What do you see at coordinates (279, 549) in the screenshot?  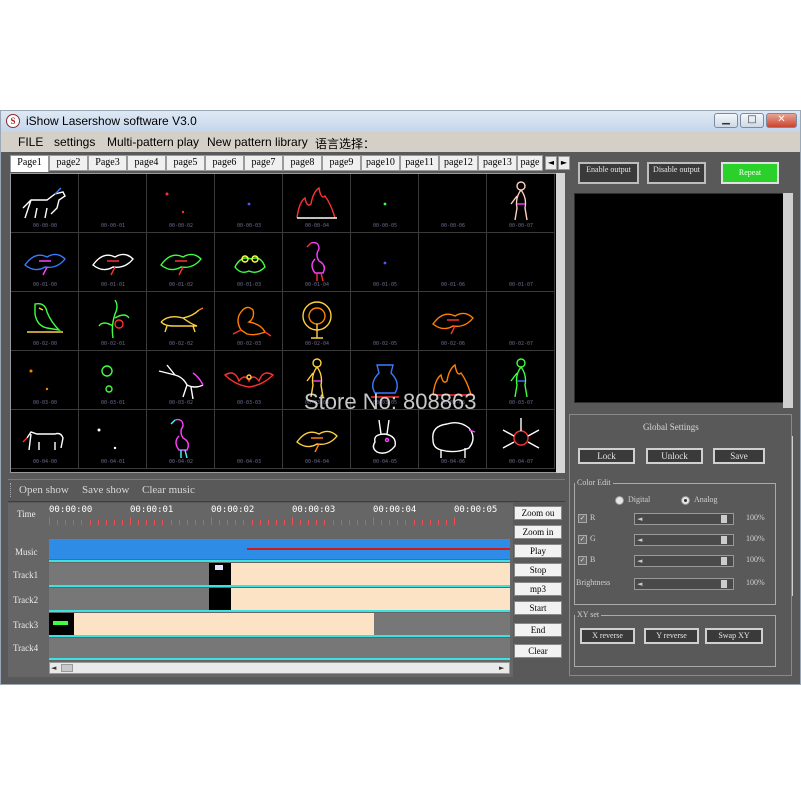 I see `music-waveform-track` at bounding box center [279, 549].